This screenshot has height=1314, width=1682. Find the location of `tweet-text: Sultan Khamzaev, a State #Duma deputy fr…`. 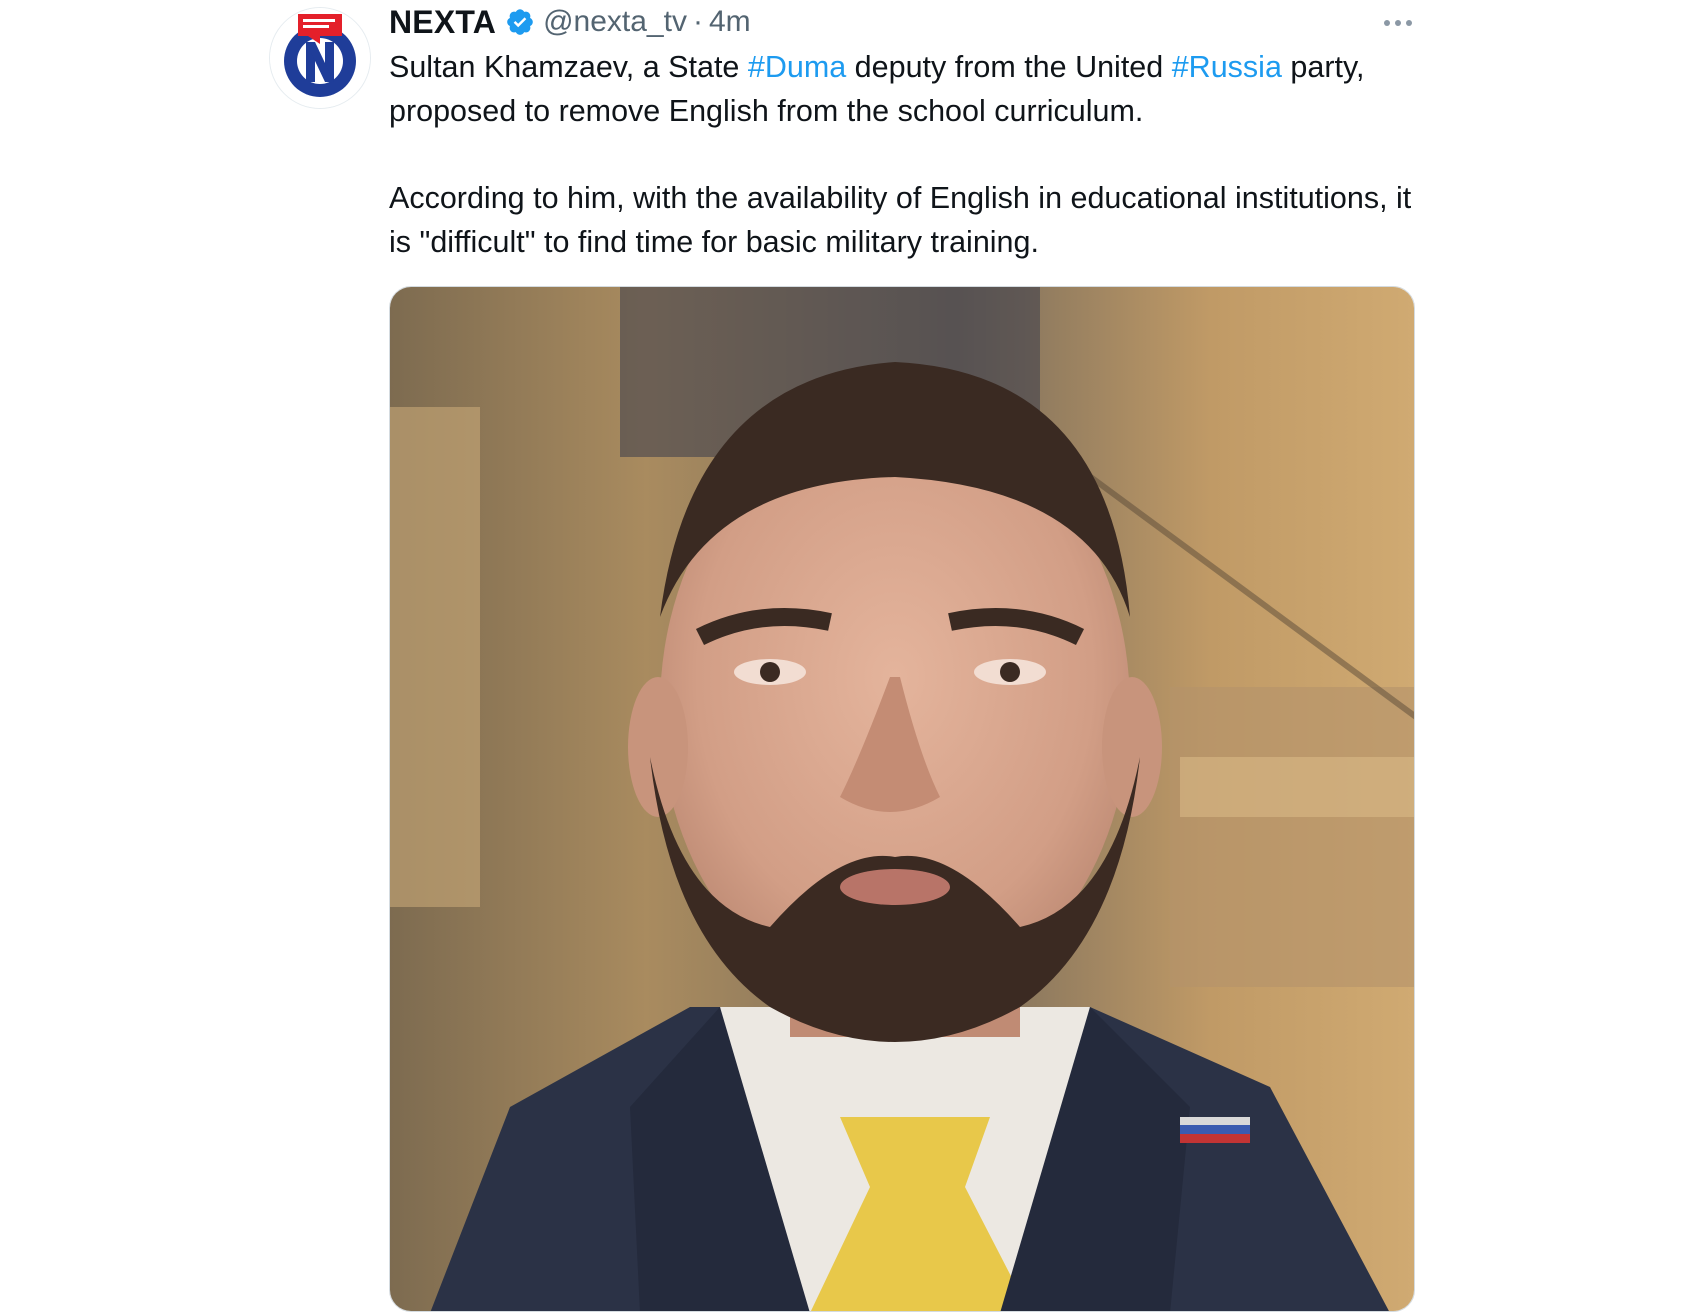

tweet-text: Sultan Khamzaev, a State #Duma deputy fr… is located at coordinates (909, 154).